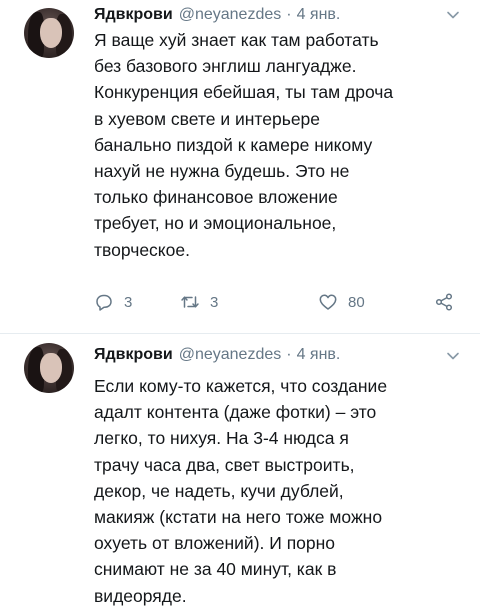  Describe the element at coordinates (128, 302) in the screenshot. I see `reply-count: 3` at that location.